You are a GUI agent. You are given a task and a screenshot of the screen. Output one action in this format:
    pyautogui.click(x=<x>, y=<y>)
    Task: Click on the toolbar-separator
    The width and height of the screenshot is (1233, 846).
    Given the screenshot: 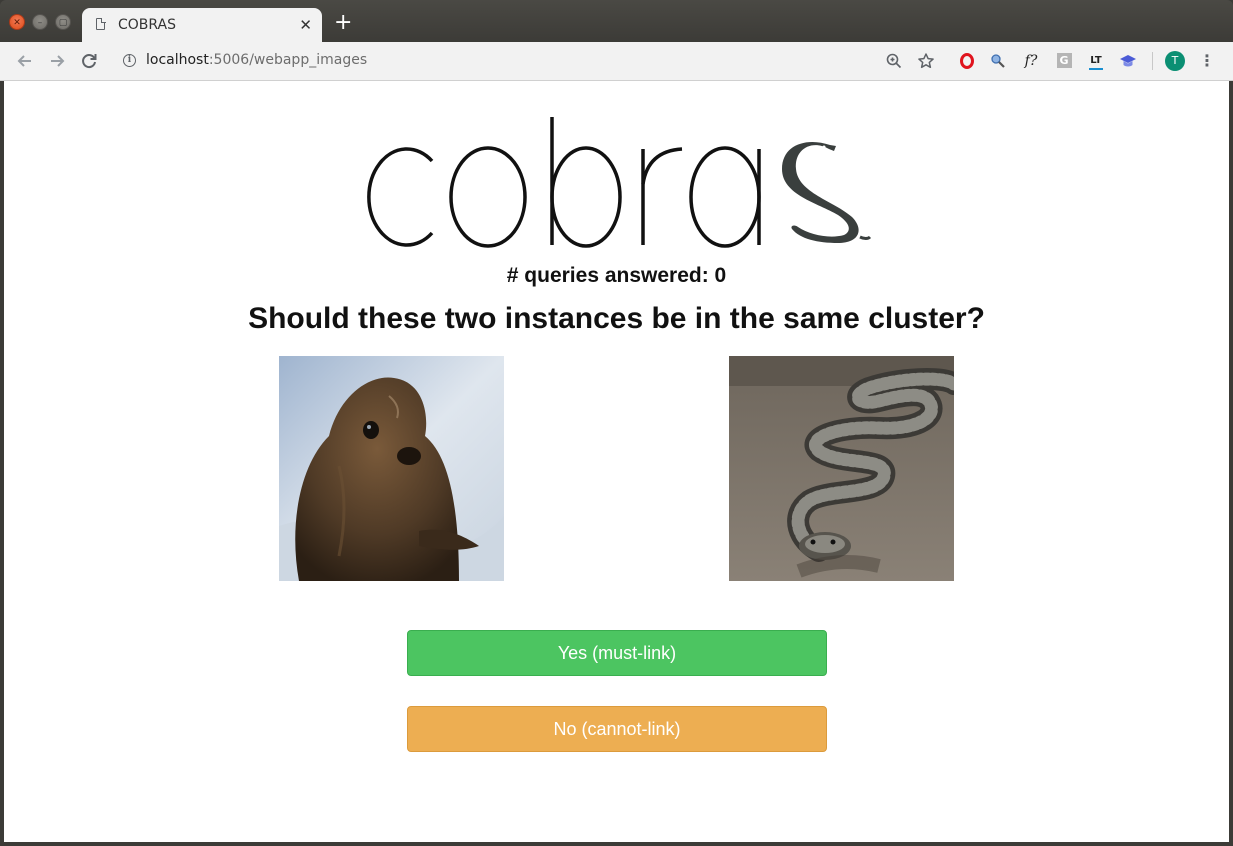 What is the action you would take?
    pyautogui.click(x=1152, y=61)
    